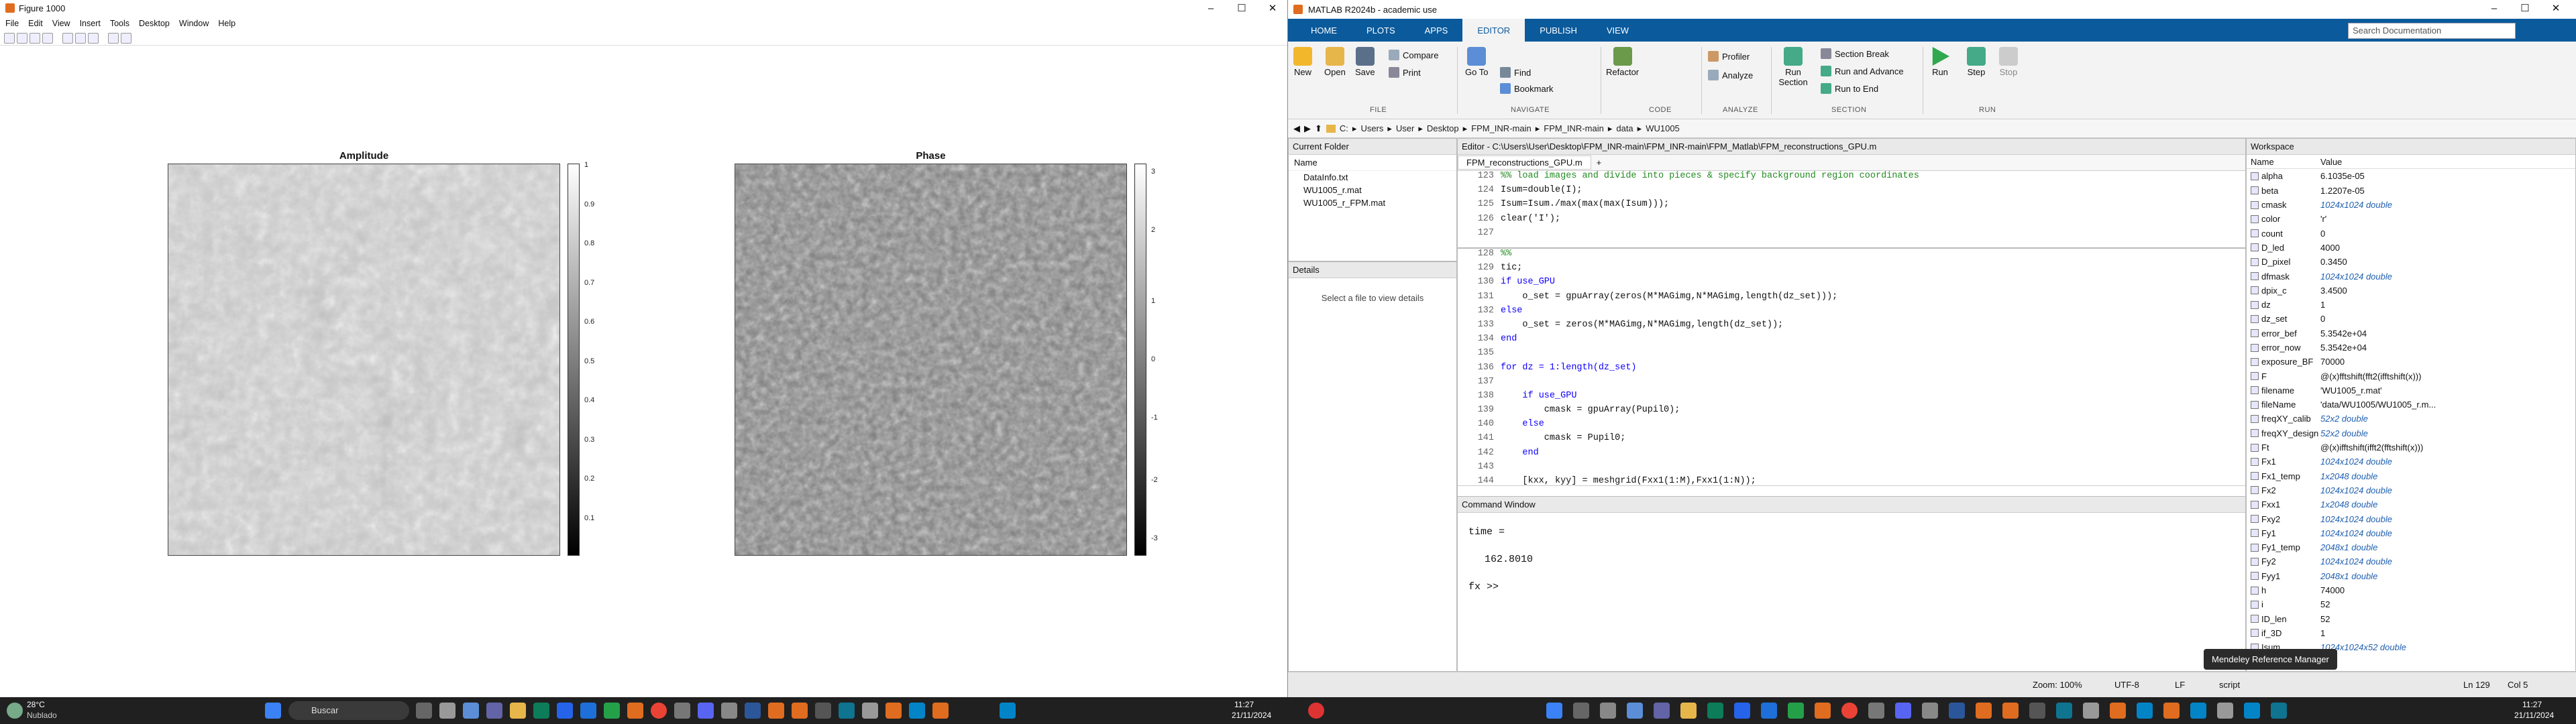 The height and width of the screenshot is (724, 2576). What do you see at coordinates (2411, 176) in the screenshot?
I see `workspace-row: alpha 6.1035e-05` at bounding box center [2411, 176].